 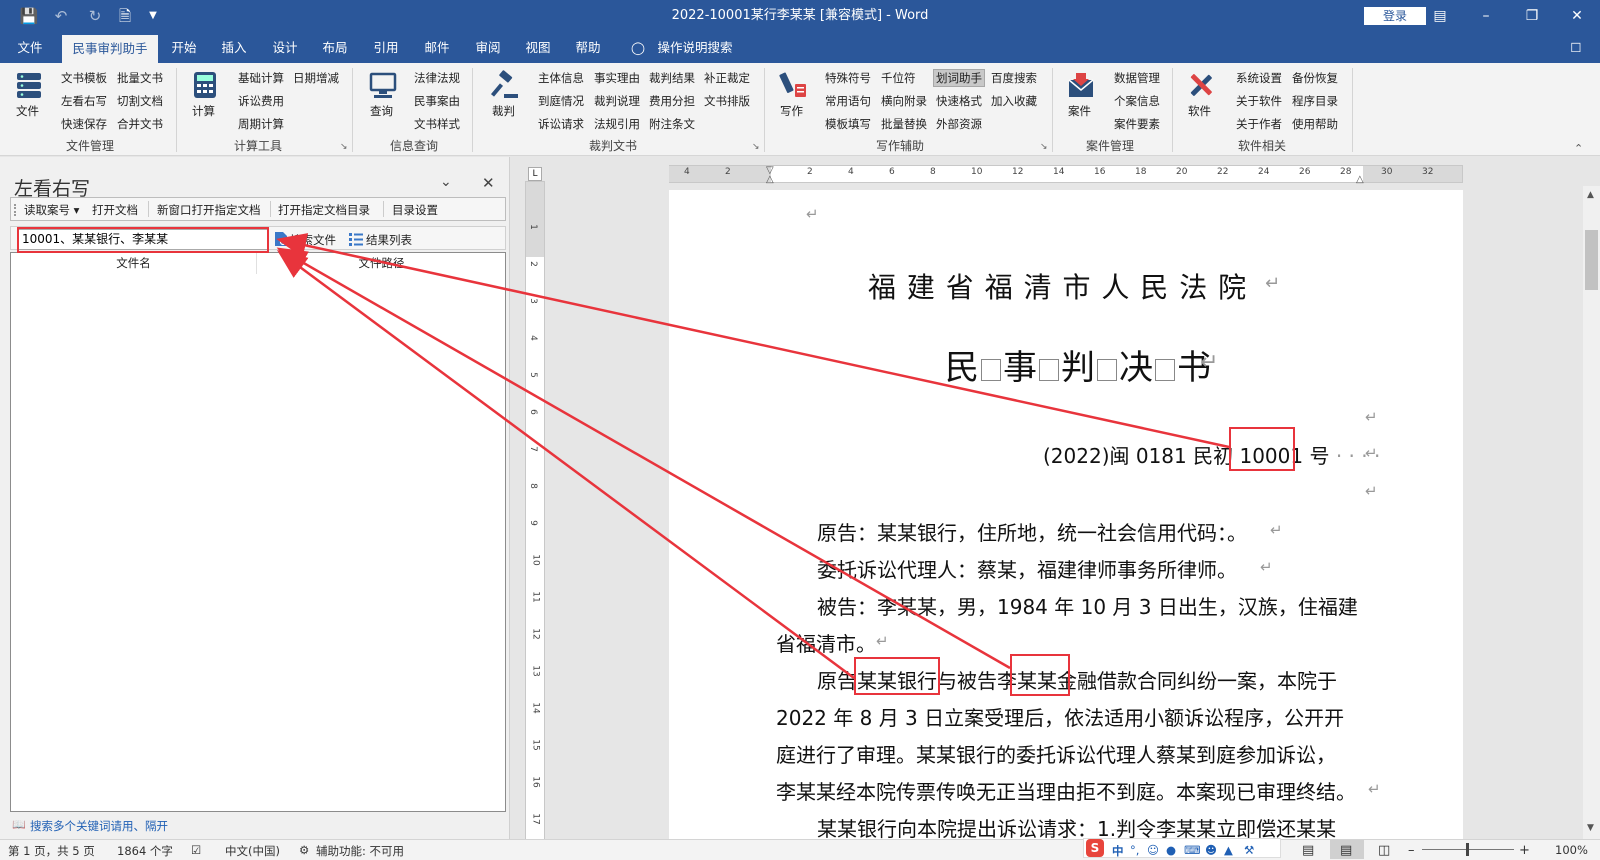 I want to click on ribbon-item: 事实理由, so click(x=617, y=78).